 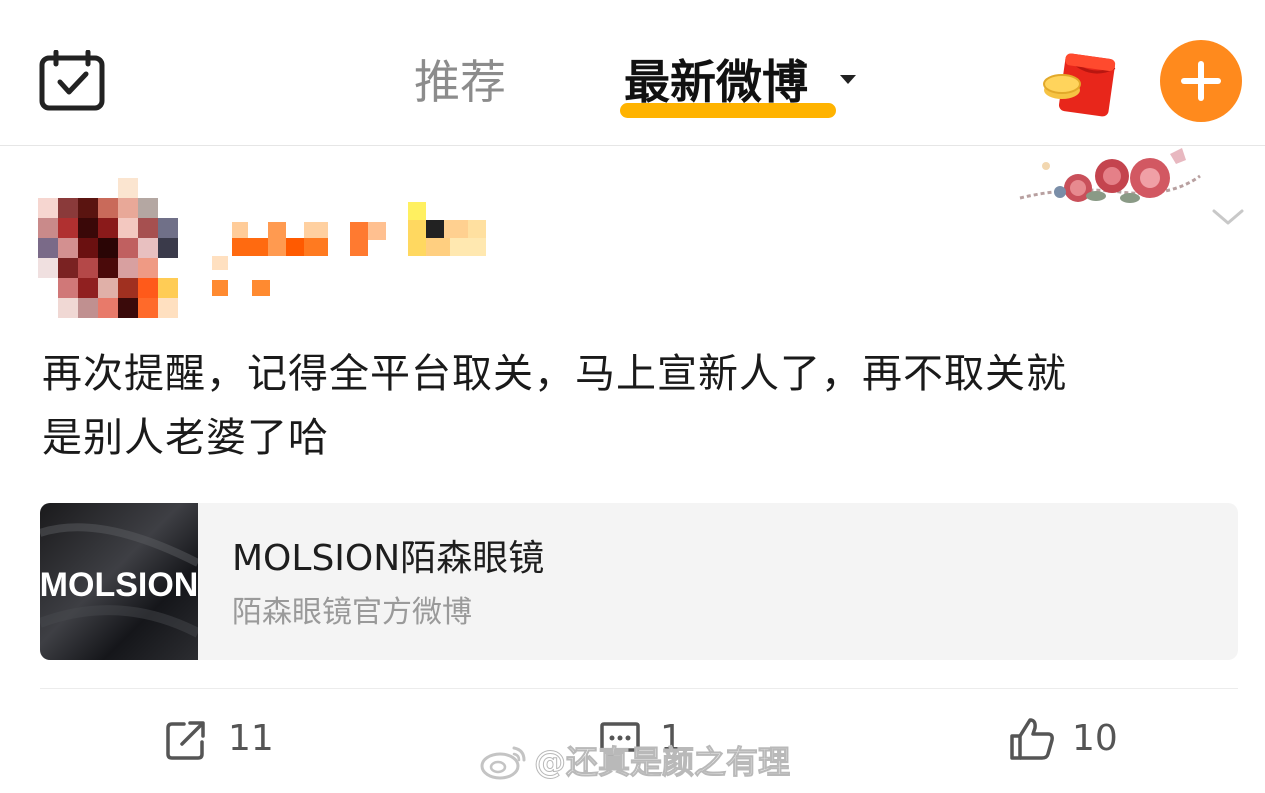 What do you see at coordinates (460, 82) in the screenshot?
I see `tab-recommend: 推荐` at bounding box center [460, 82].